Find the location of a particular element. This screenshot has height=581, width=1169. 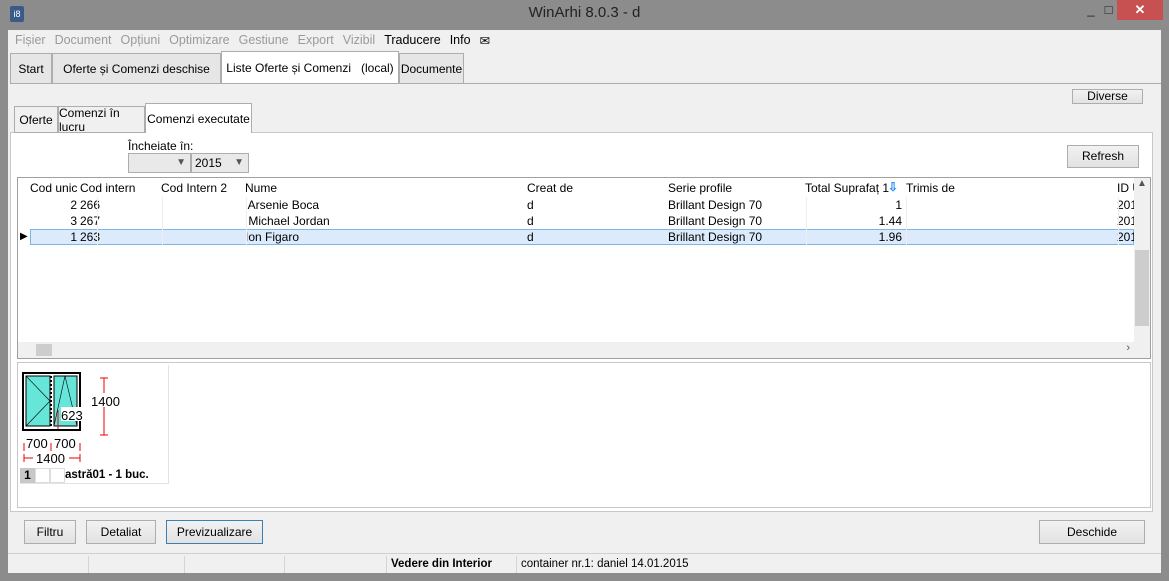

column-header: Creat de is located at coordinates (596, 188).